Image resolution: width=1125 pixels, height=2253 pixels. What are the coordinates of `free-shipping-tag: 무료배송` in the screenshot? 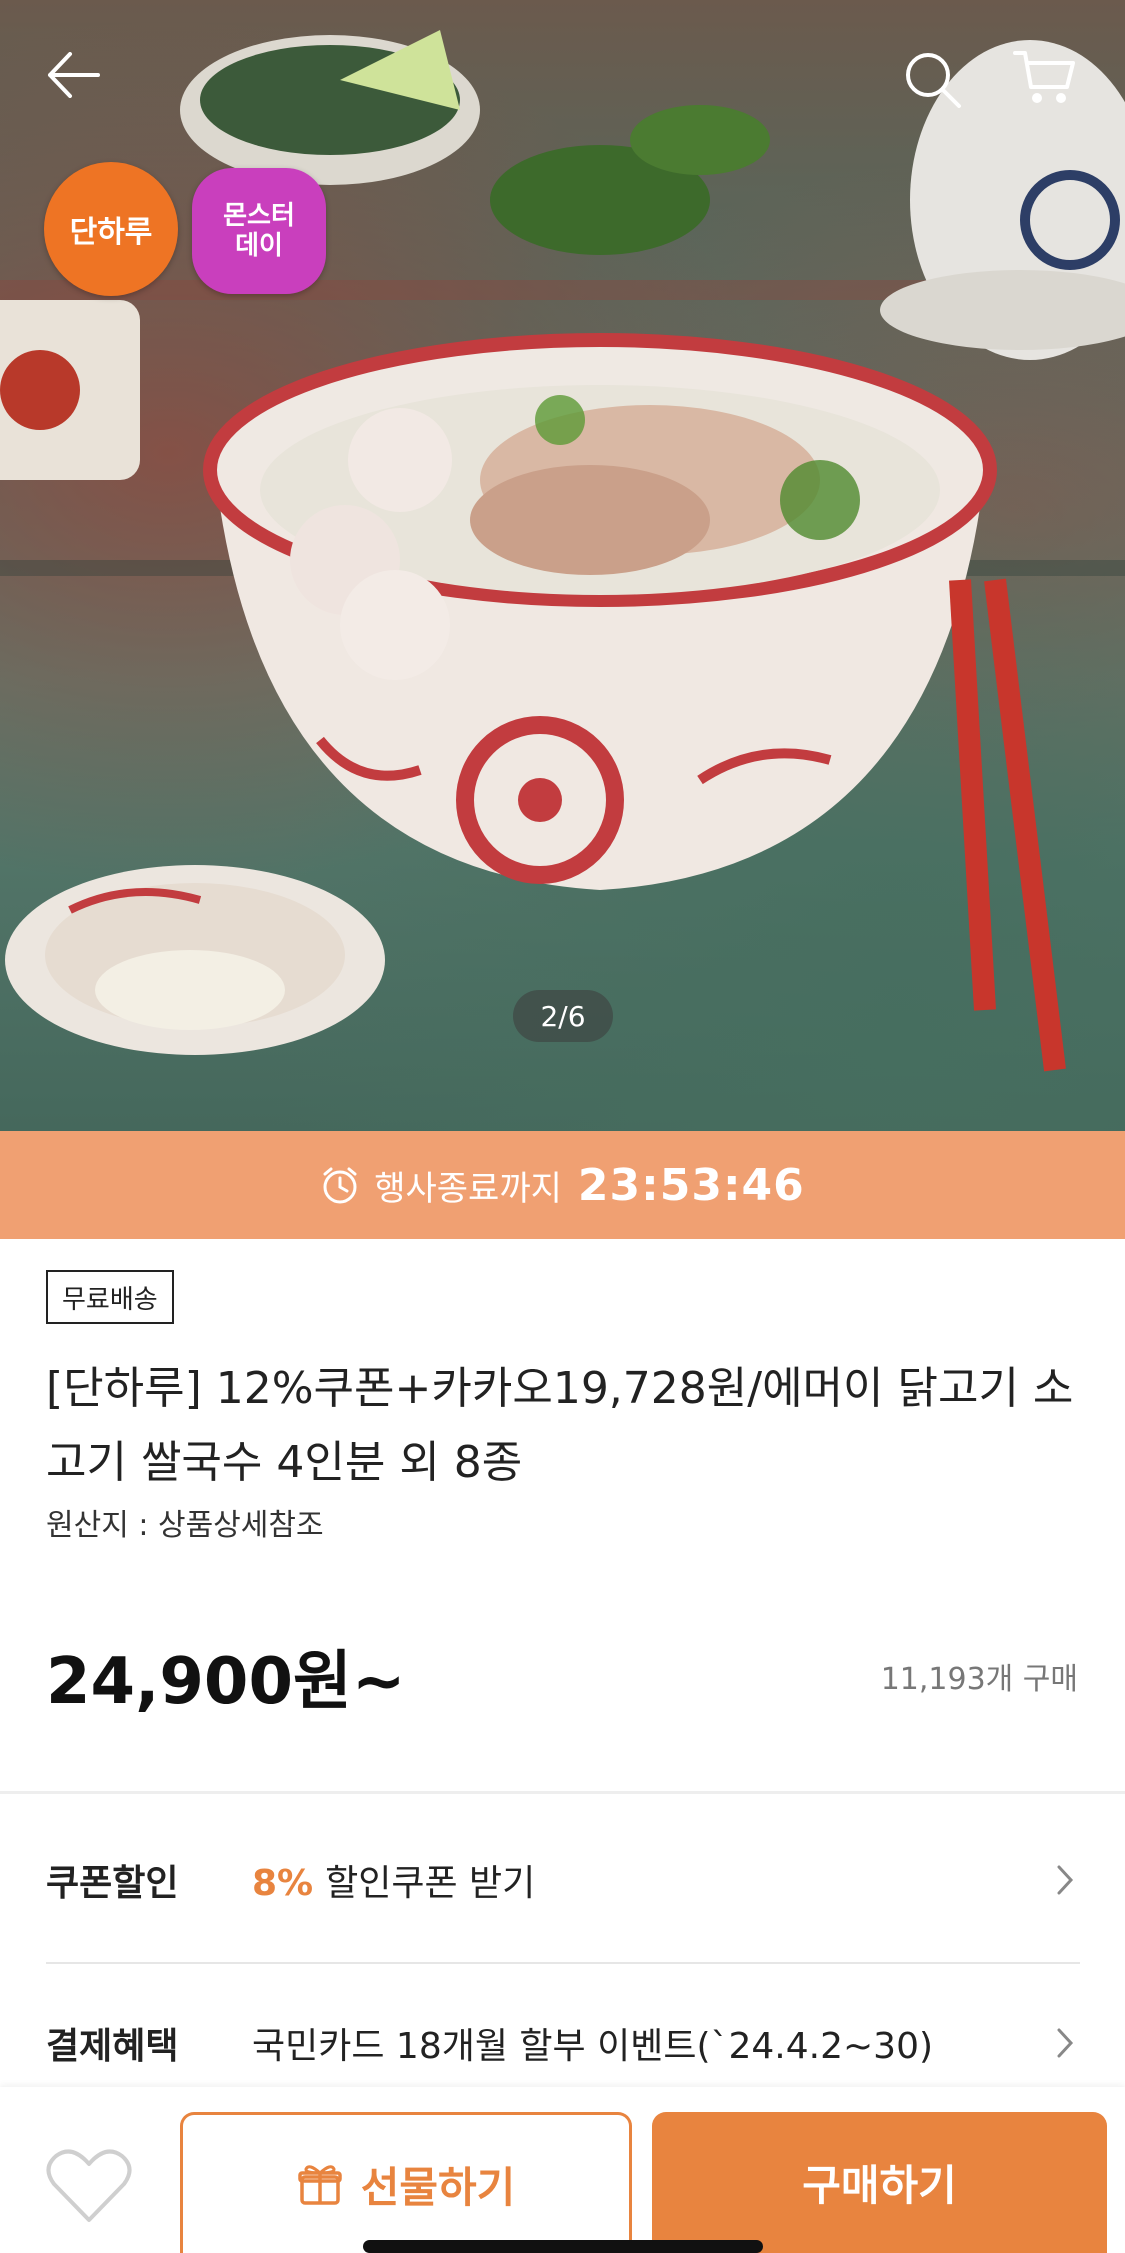 It's located at (110, 1297).